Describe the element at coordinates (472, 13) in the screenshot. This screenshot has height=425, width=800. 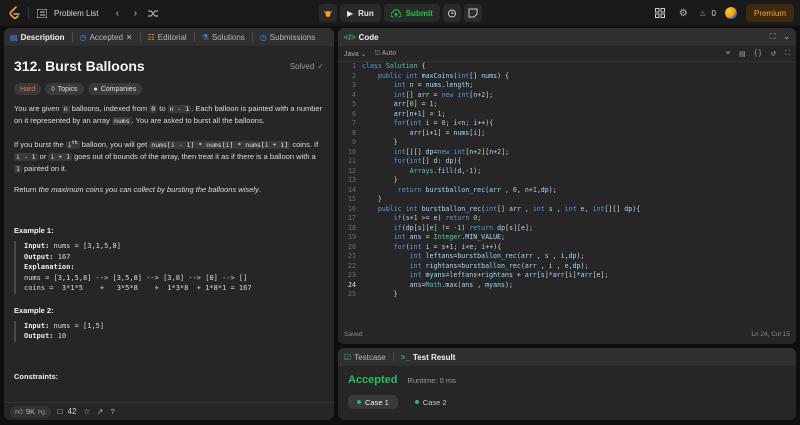
I see `notes-button` at that location.